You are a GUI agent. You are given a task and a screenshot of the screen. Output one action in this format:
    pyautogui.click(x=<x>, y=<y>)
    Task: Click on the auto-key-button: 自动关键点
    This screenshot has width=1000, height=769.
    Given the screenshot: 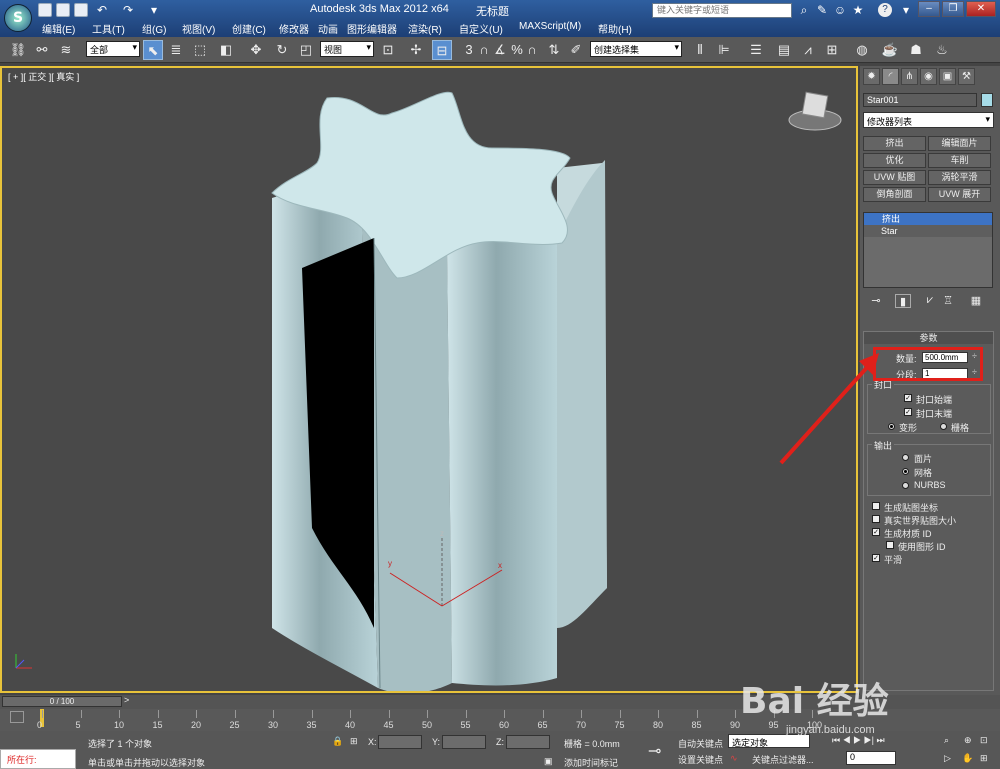 What is the action you would take?
    pyautogui.click(x=700, y=743)
    